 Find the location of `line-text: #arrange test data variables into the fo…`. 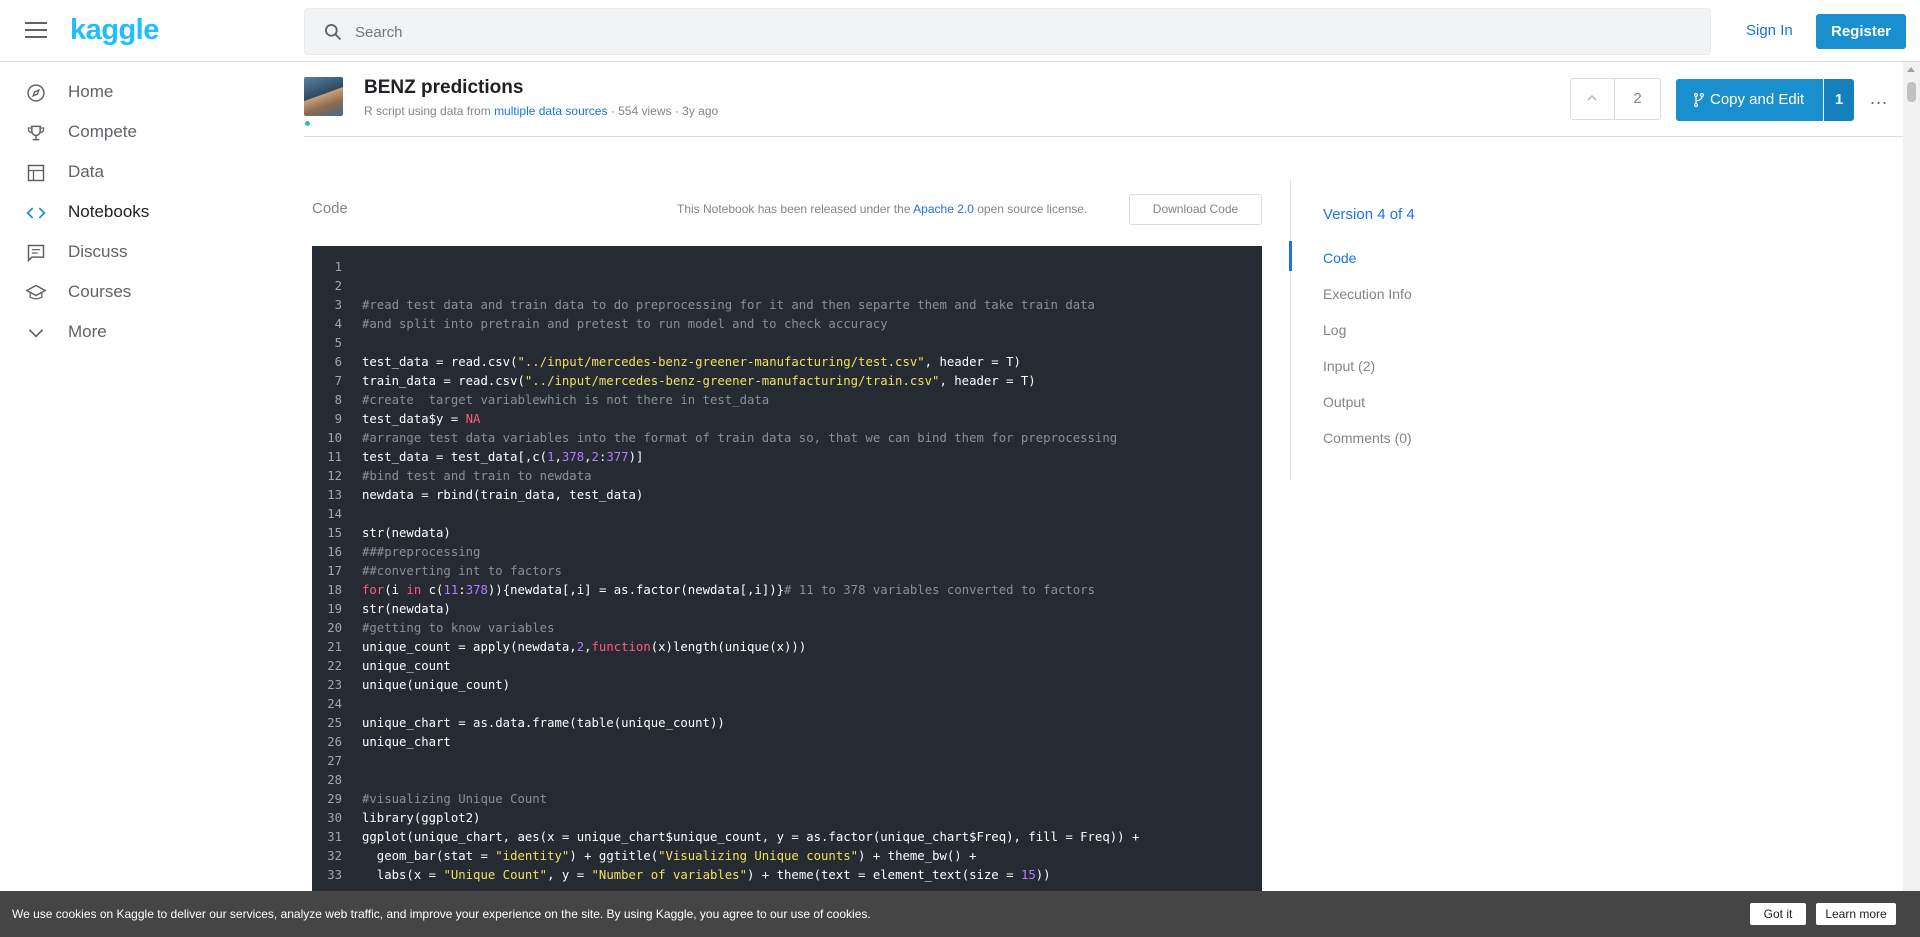

line-text: #arrange test data variables into the fo… is located at coordinates (740, 438).